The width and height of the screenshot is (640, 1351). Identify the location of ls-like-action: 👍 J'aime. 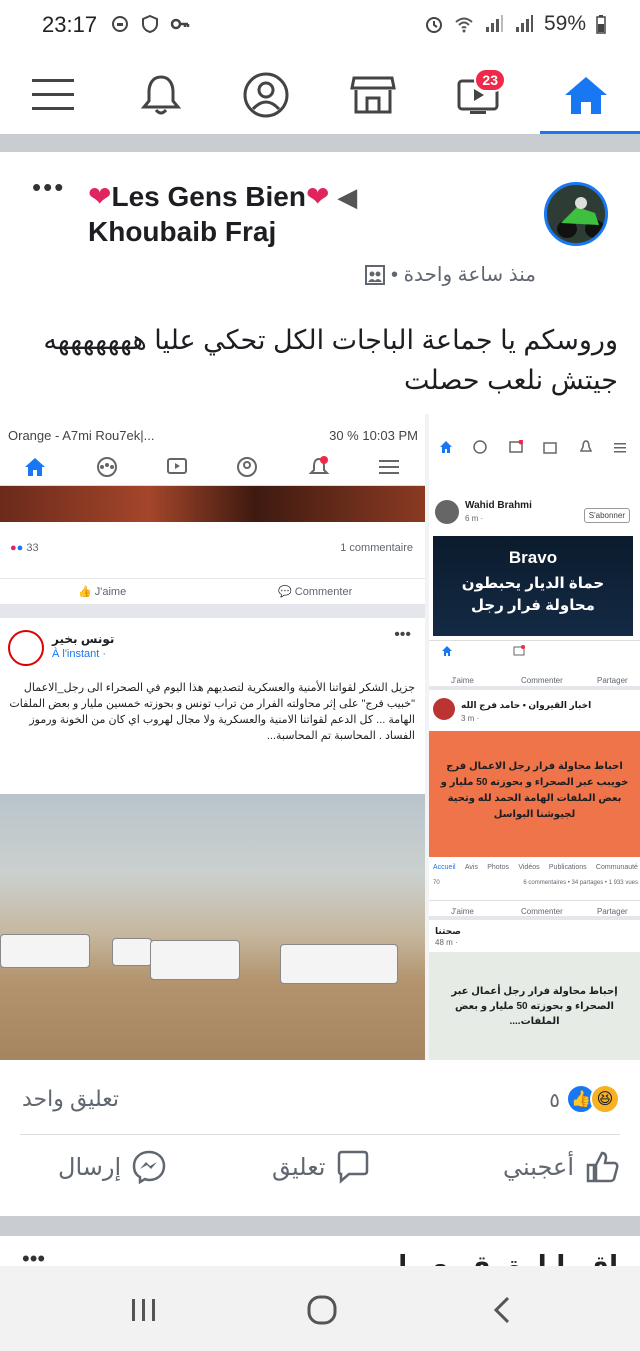
(102, 592).